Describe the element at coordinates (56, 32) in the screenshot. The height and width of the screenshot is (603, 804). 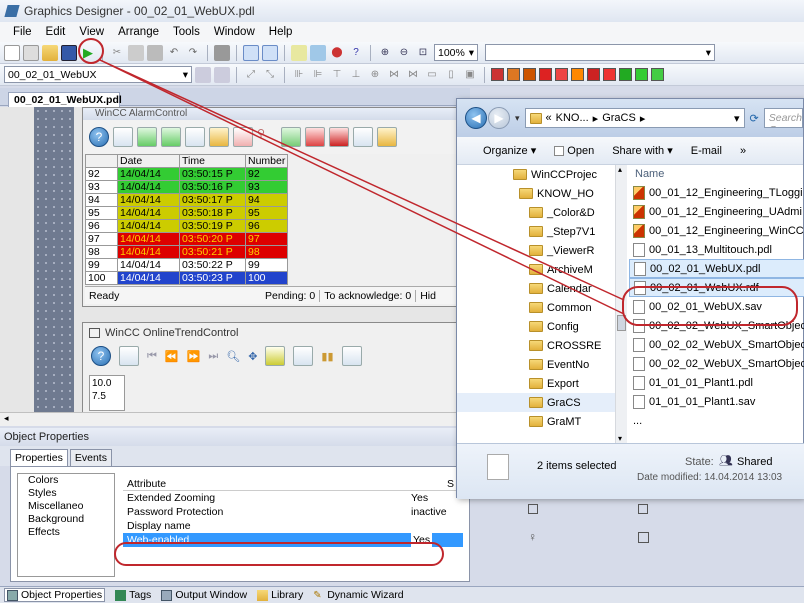
I see `menu-edit: Edit` at that location.